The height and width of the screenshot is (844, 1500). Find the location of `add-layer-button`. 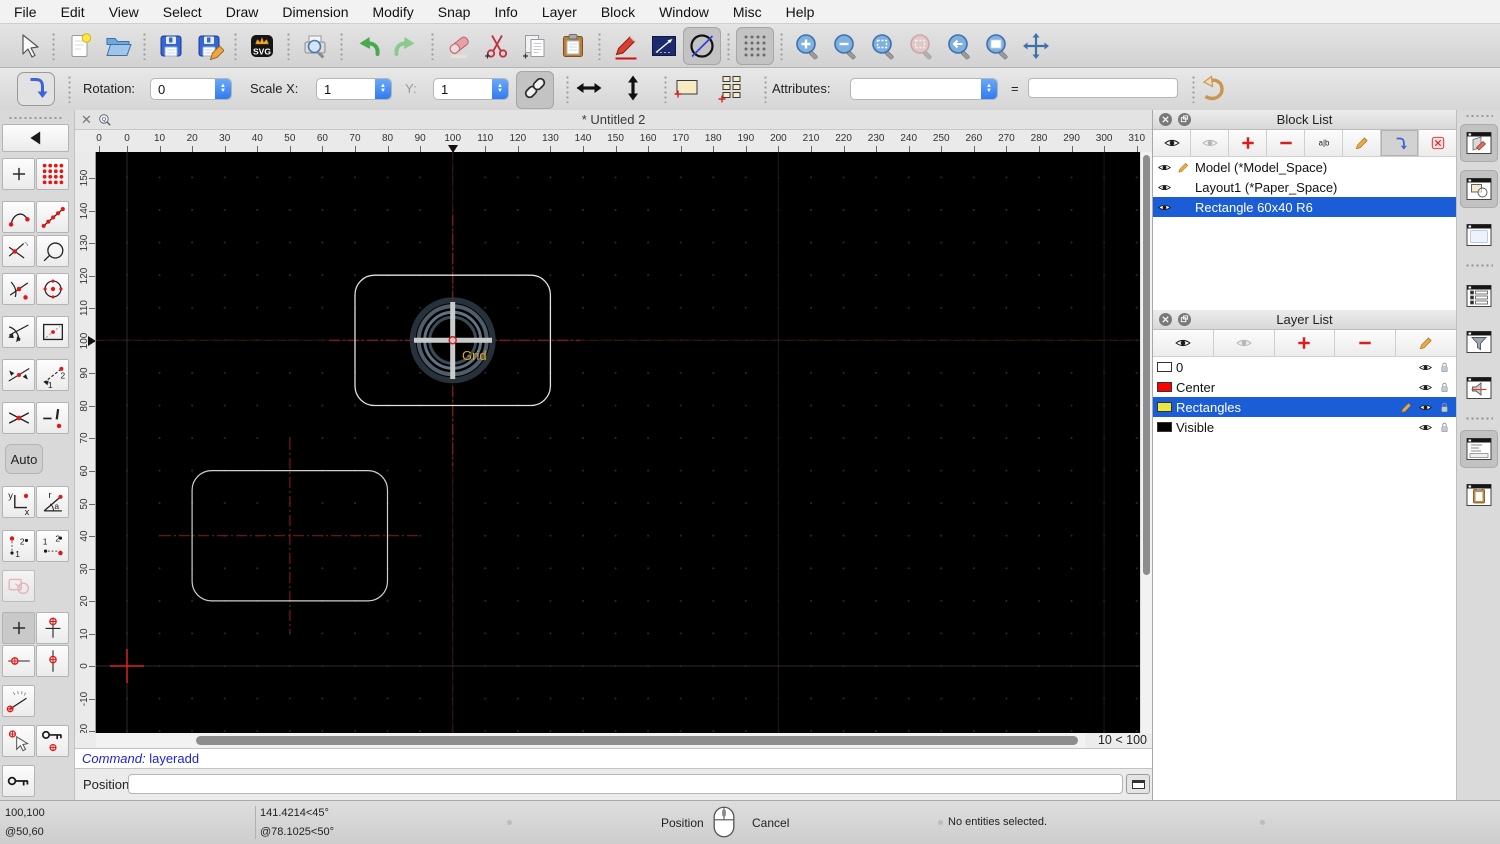

add-layer-button is located at coordinates (1305, 343).